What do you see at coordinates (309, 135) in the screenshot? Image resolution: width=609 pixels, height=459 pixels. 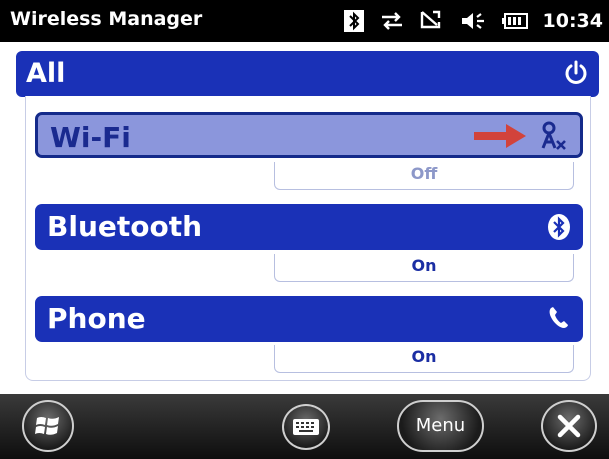 I see `wifi-toggle: Wi-Fi` at bounding box center [309, 135].